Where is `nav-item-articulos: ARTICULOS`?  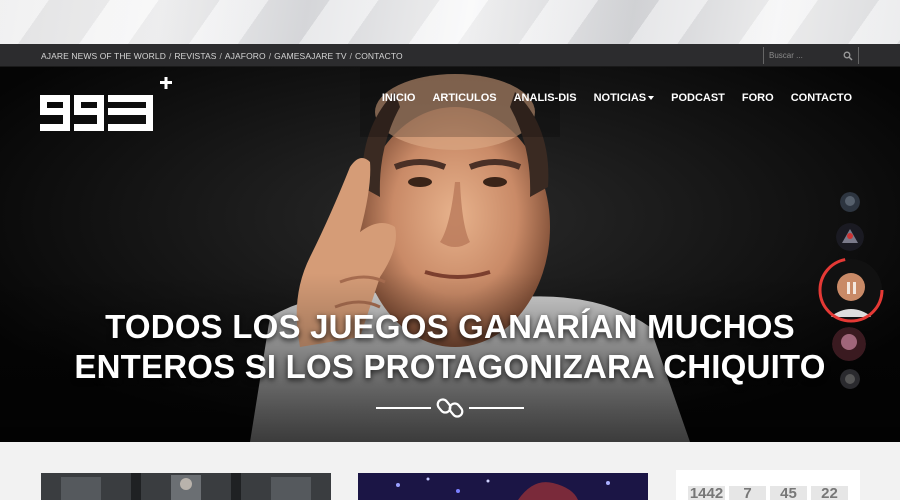 nav-item-articulos: ARTICULOS is located at coordinates (464, 98).